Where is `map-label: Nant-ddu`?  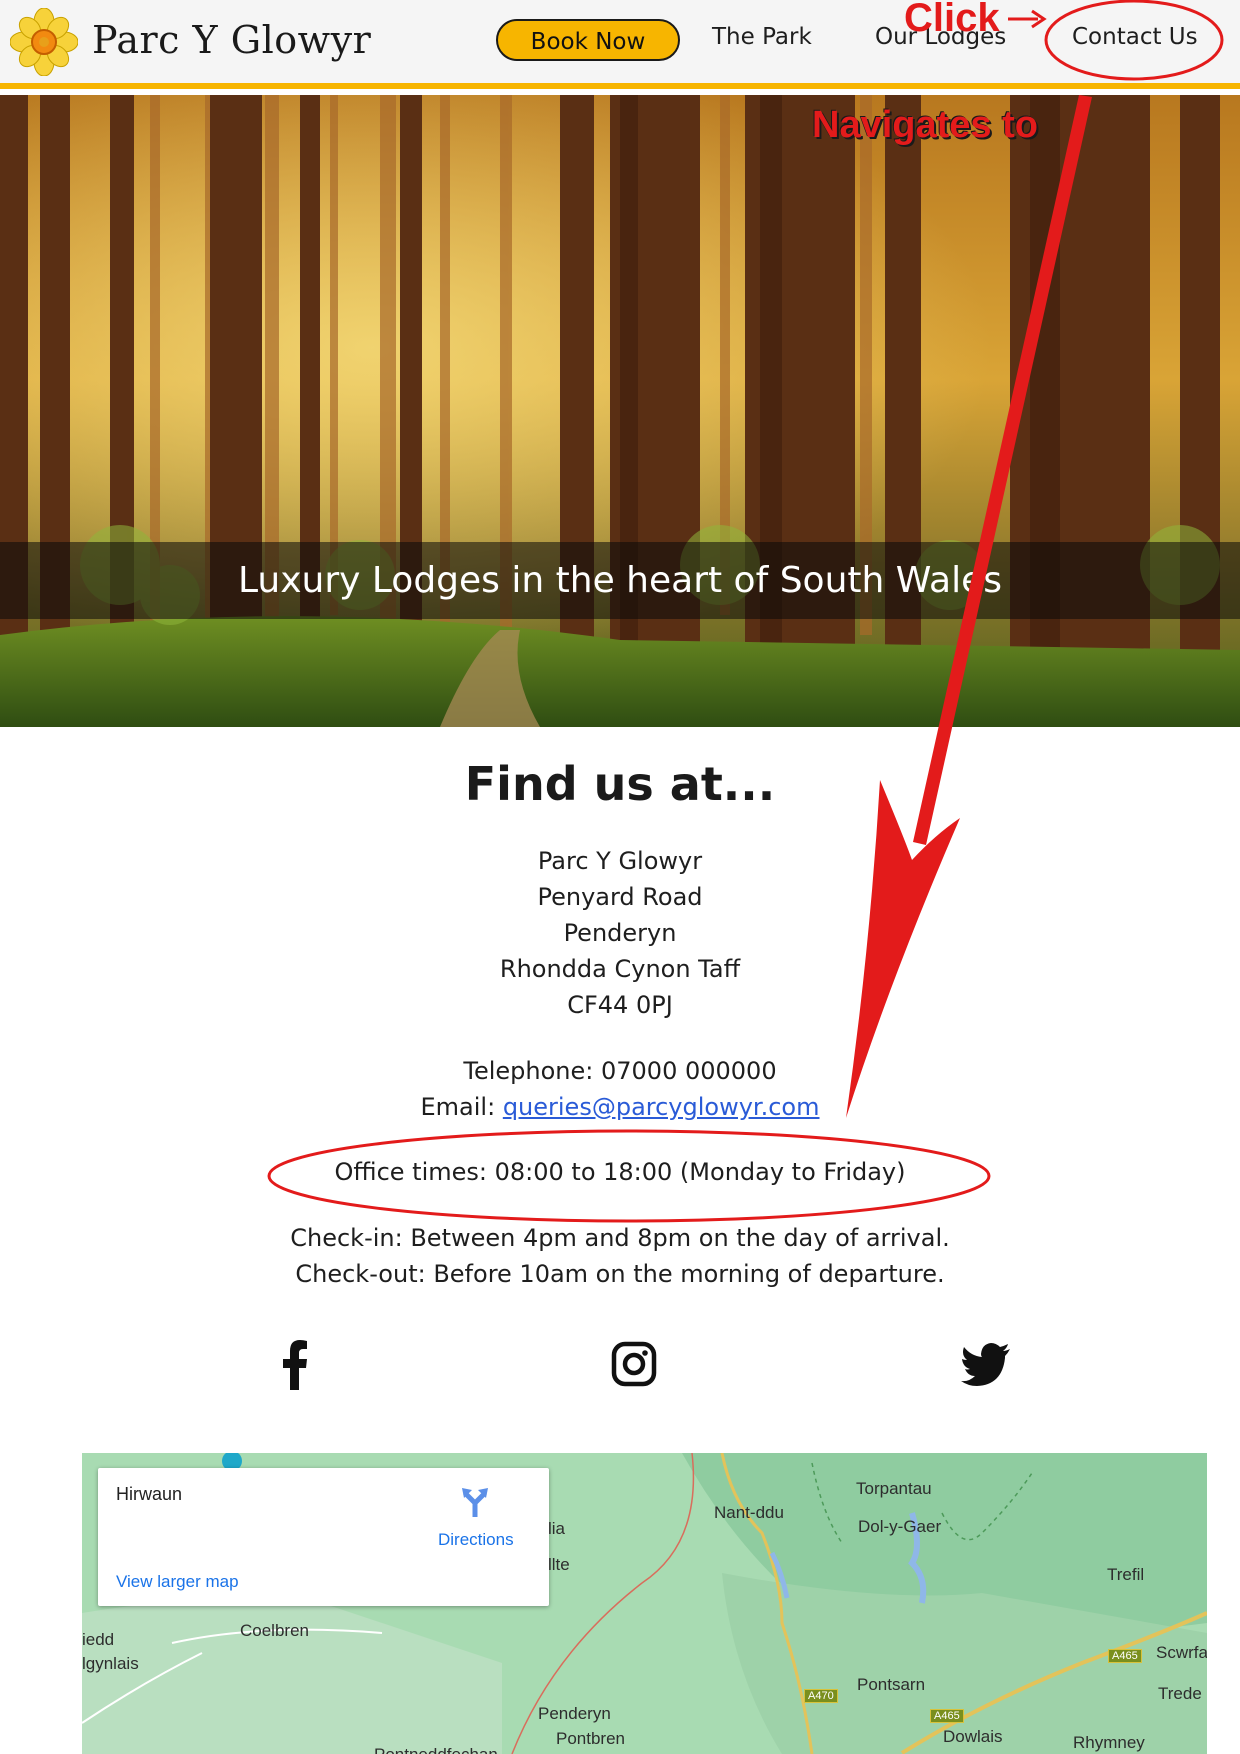
map-label: Nant-ddu is located at coordinates (749, 1512).